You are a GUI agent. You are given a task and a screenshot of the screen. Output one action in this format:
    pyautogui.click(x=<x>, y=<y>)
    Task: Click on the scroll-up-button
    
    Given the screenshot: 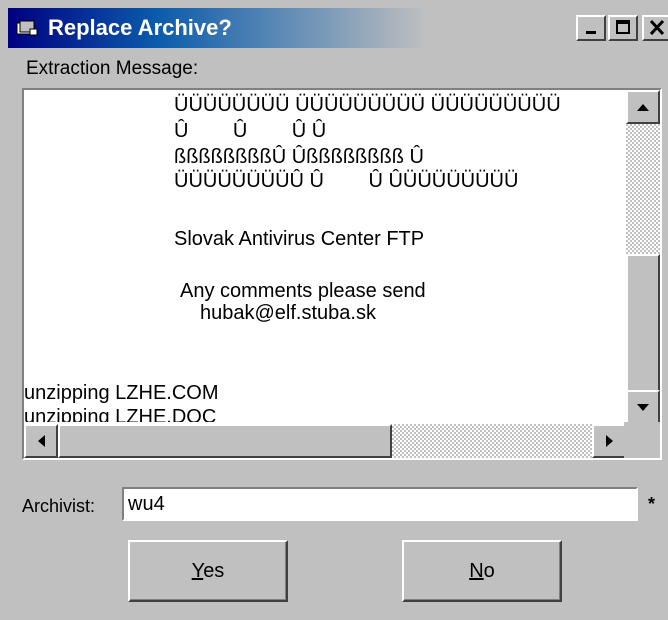 What is the action you would take?
    pyautogui.click(x=643, y=107)
    